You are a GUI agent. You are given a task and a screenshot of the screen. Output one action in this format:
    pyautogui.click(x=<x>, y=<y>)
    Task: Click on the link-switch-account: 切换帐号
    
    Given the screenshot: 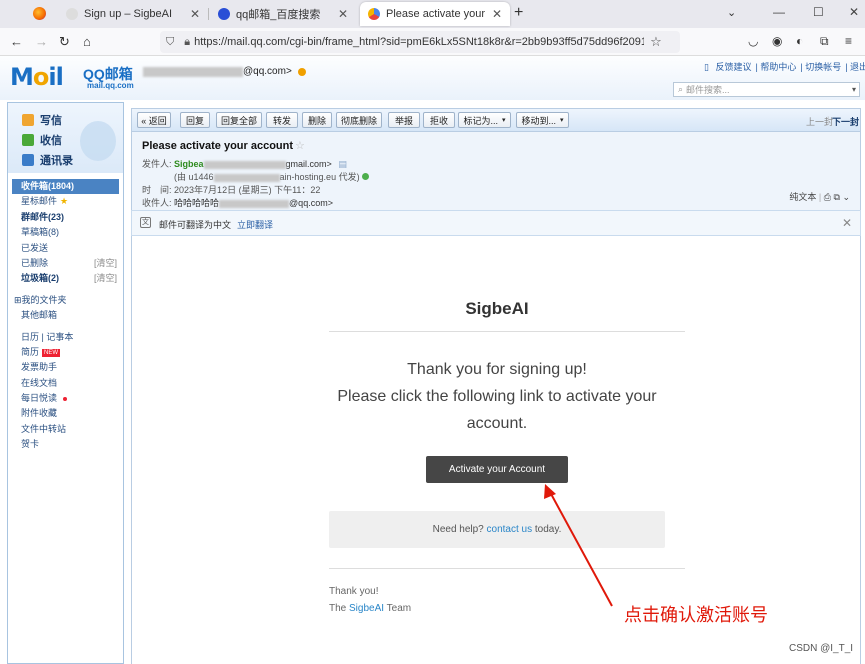 What is the action you would take?
    pyautogui.click(x=823, y=67)
    